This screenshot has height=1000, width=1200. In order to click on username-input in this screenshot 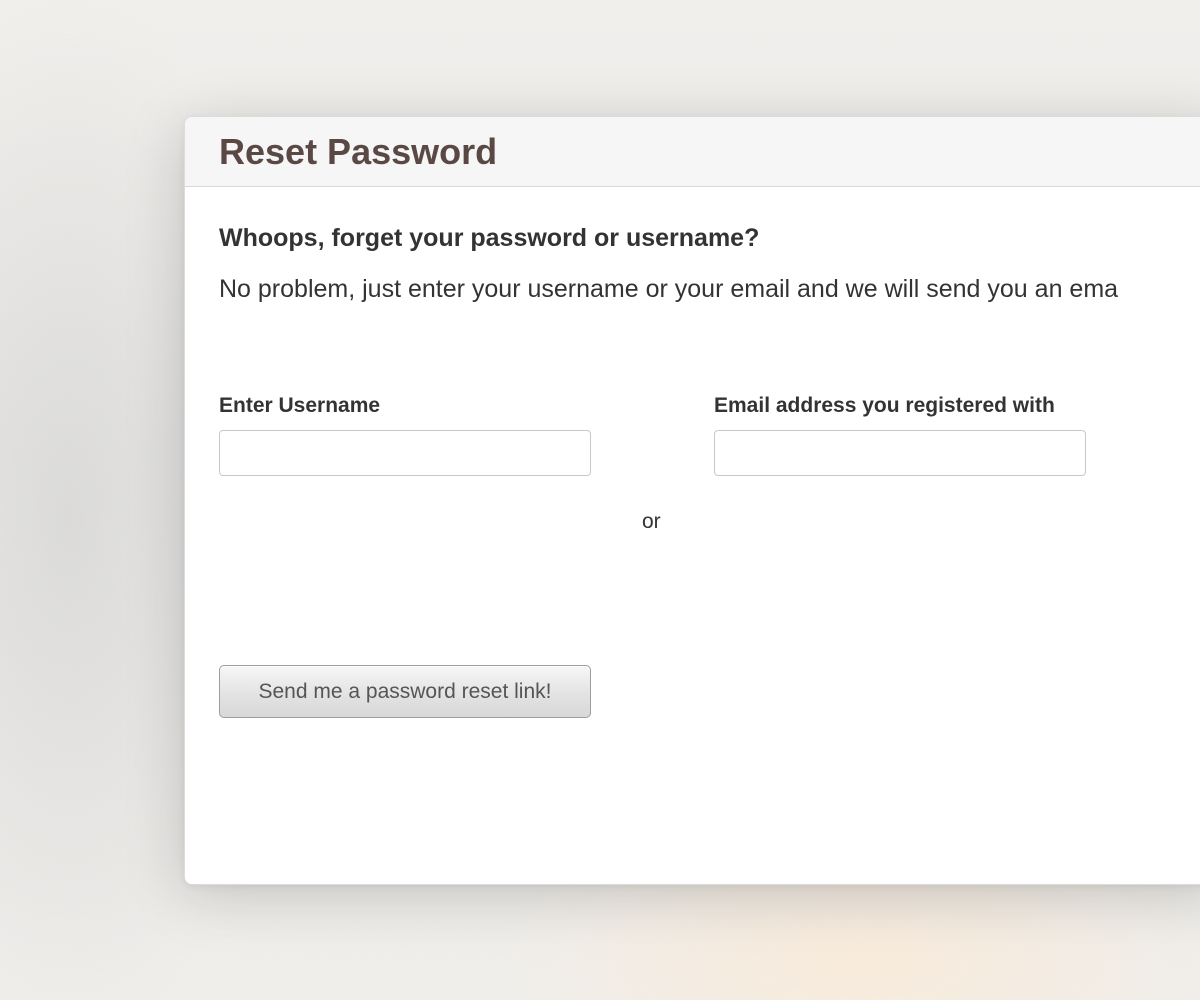, I will do `click(405, 453)`.